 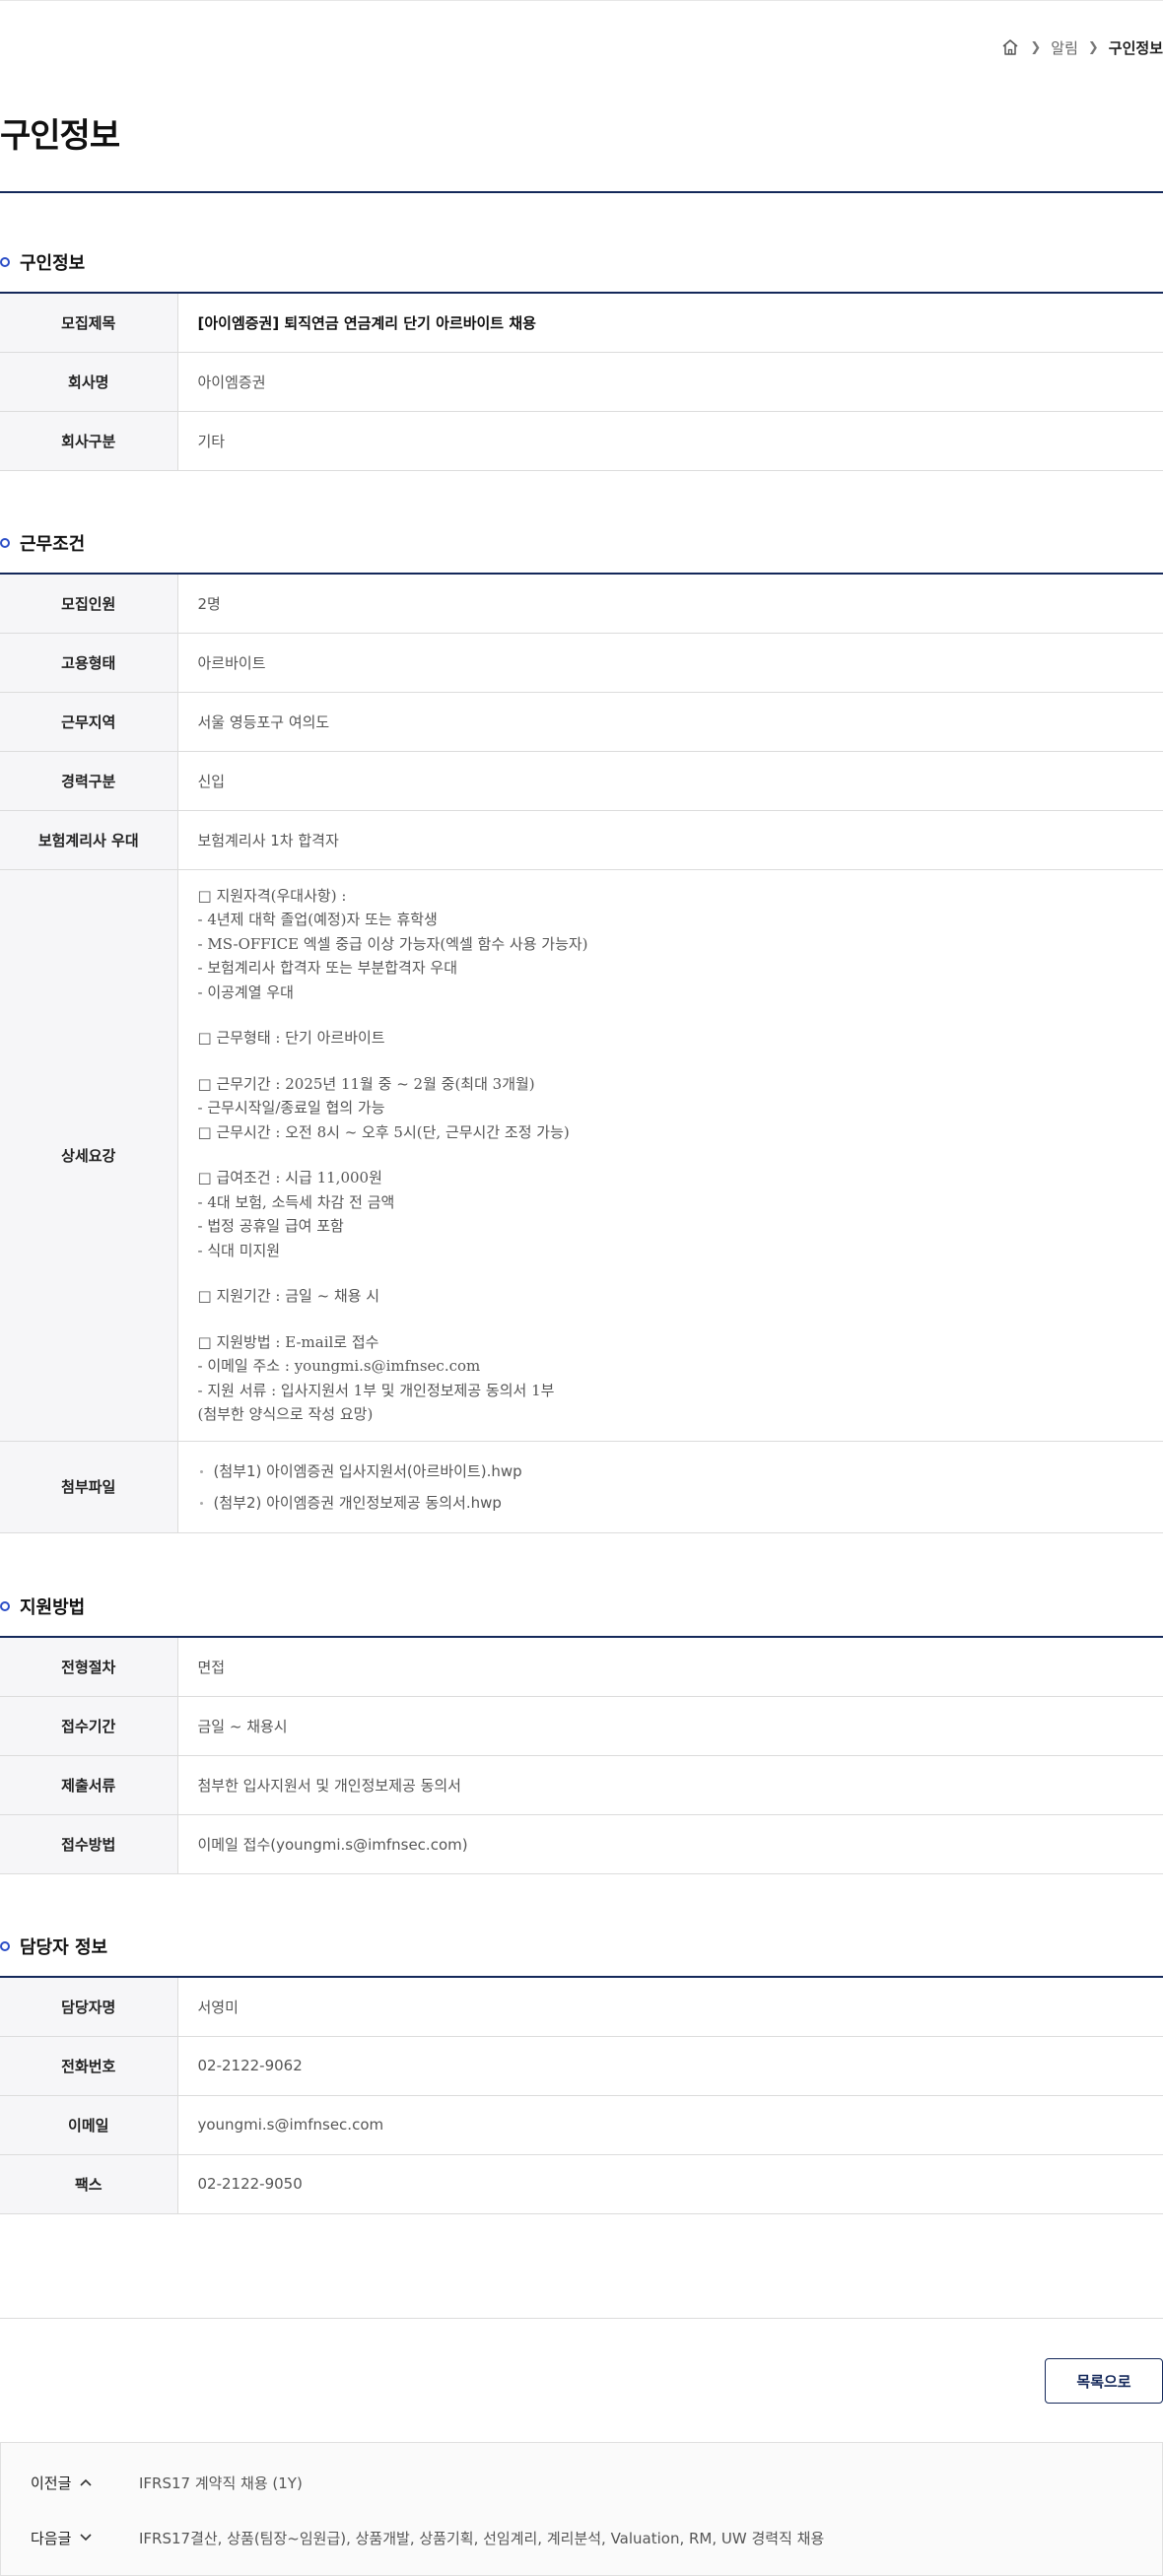 I want to click on detail-line: - 지원 서류 : 입사지원서 1부 및 개인정보제공 동의서 1부, so click(x=376, y=1390).